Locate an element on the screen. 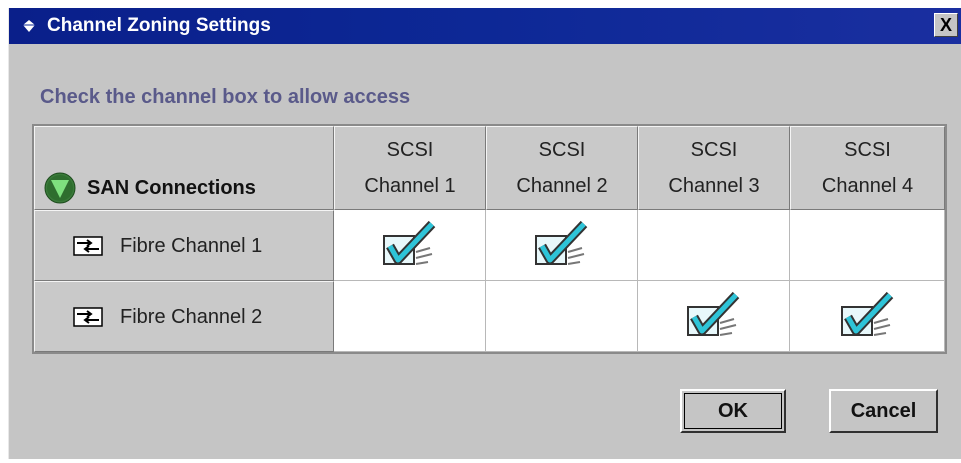 This screenshot has width=961, height=463. column-header-line2: Channel 4 is located at coordinates (867, 186).